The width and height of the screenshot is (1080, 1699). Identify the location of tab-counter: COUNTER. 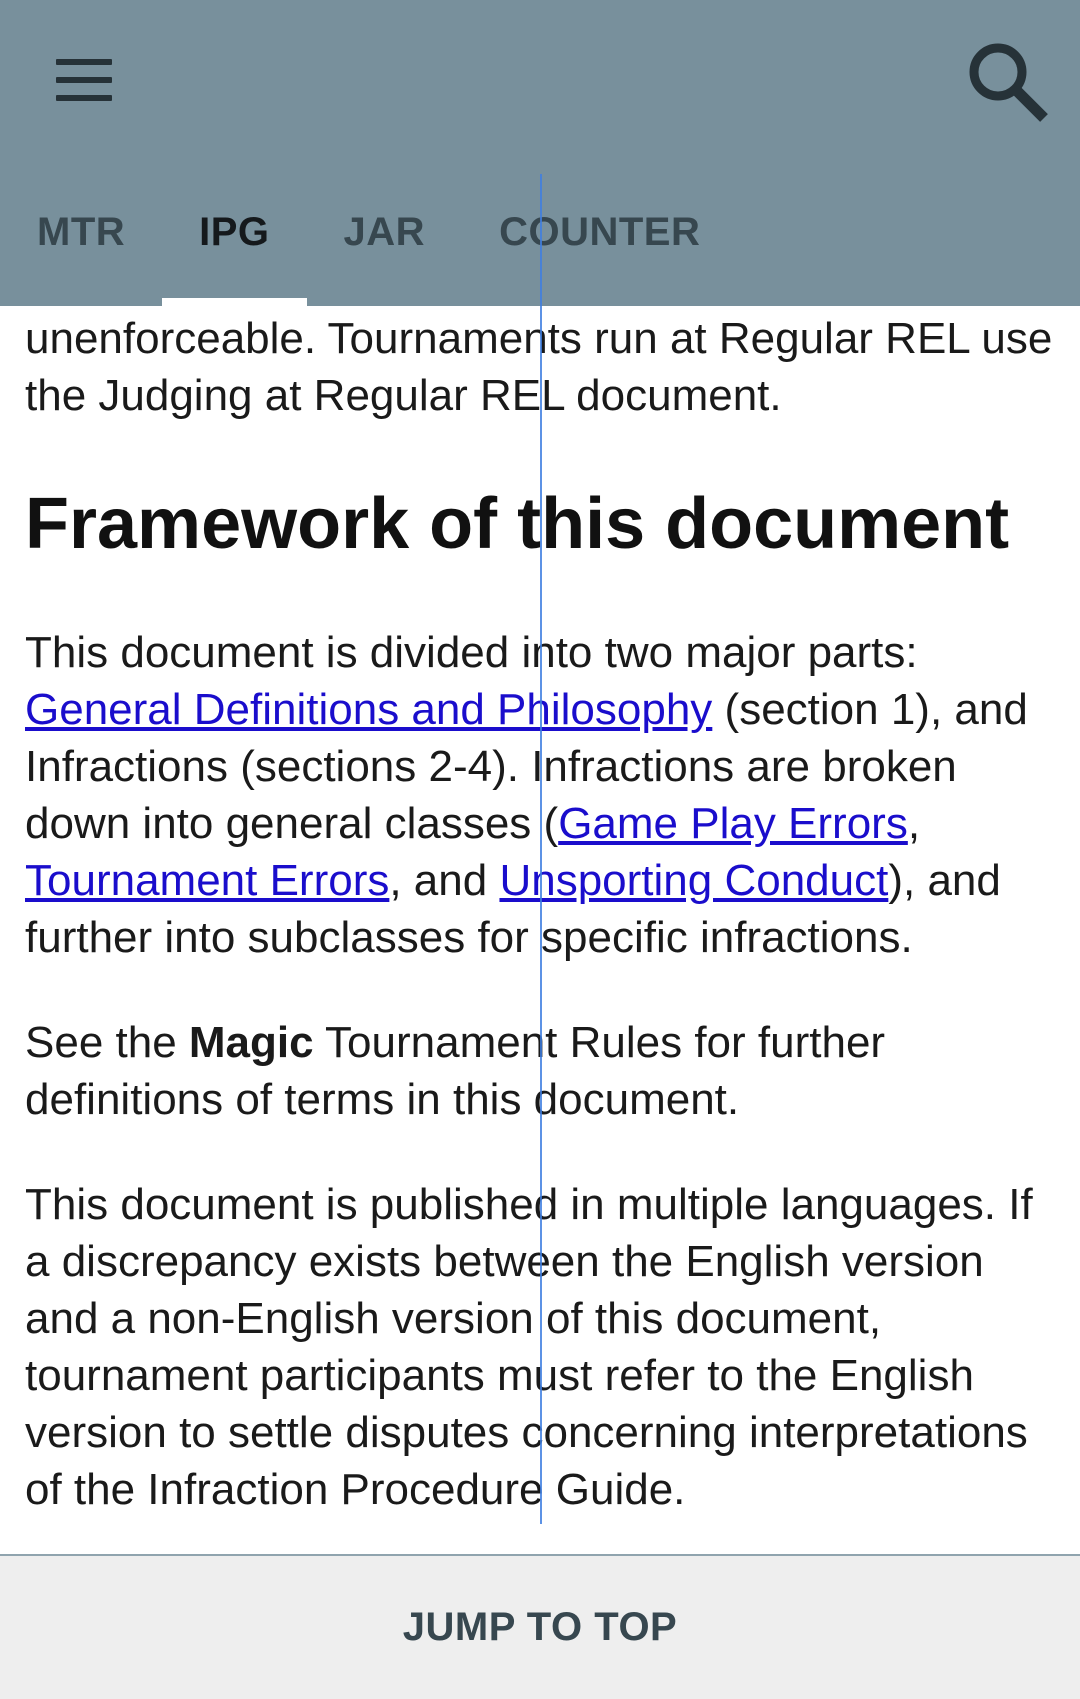
(599, 248).